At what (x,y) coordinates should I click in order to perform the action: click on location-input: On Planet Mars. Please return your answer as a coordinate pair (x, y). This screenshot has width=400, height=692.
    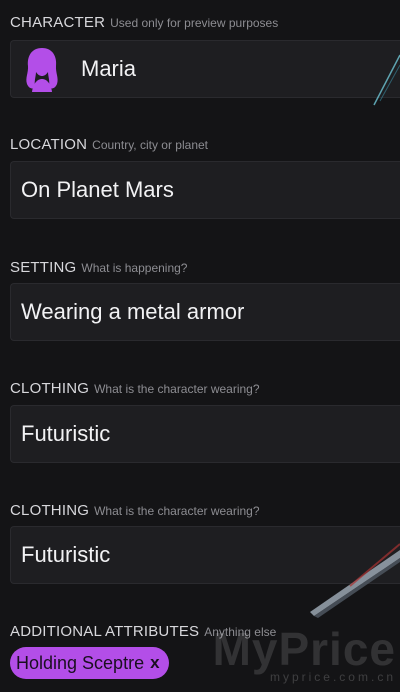
    Looking at the image, I should click on (205, 190).